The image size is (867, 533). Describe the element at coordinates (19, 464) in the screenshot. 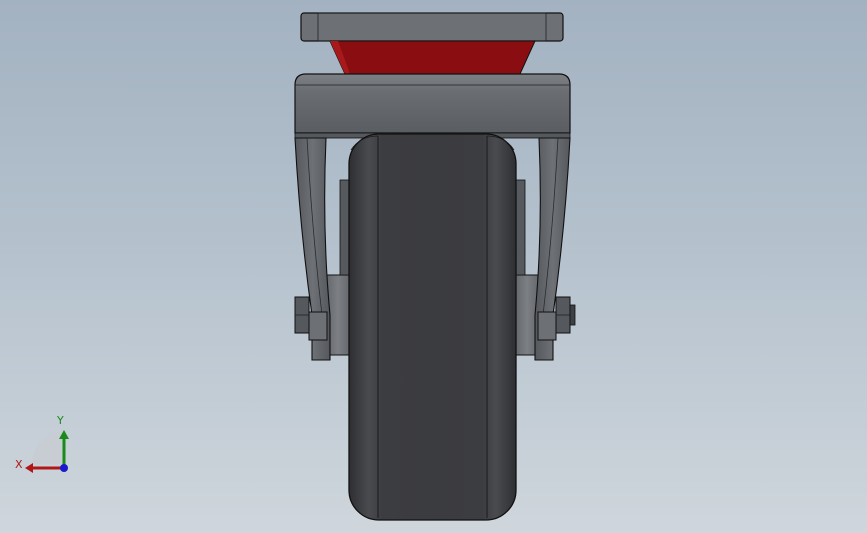

I see `x-axis-label: X` at that location.